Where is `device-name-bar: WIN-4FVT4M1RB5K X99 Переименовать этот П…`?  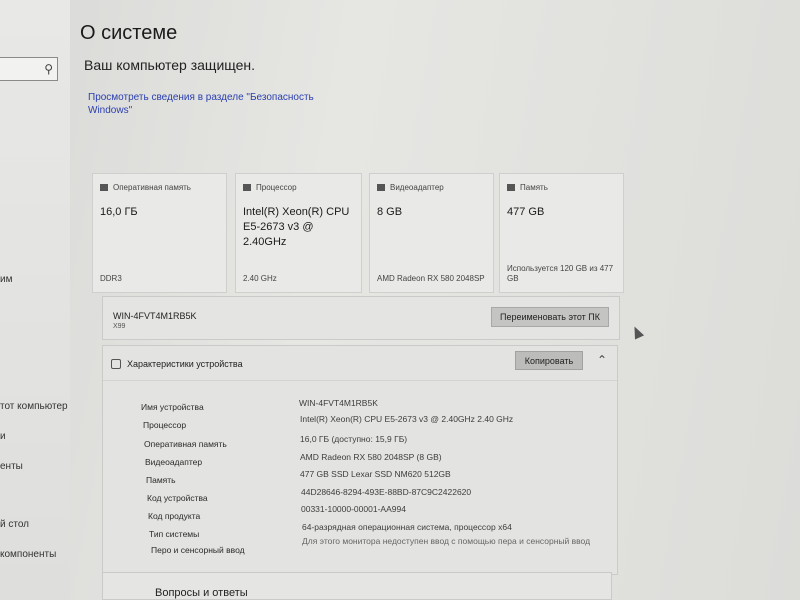 device-name-bar: WIN-4FVT4M1RB5K X99 Переименовать этот П… is located at coordinates (361, 318).